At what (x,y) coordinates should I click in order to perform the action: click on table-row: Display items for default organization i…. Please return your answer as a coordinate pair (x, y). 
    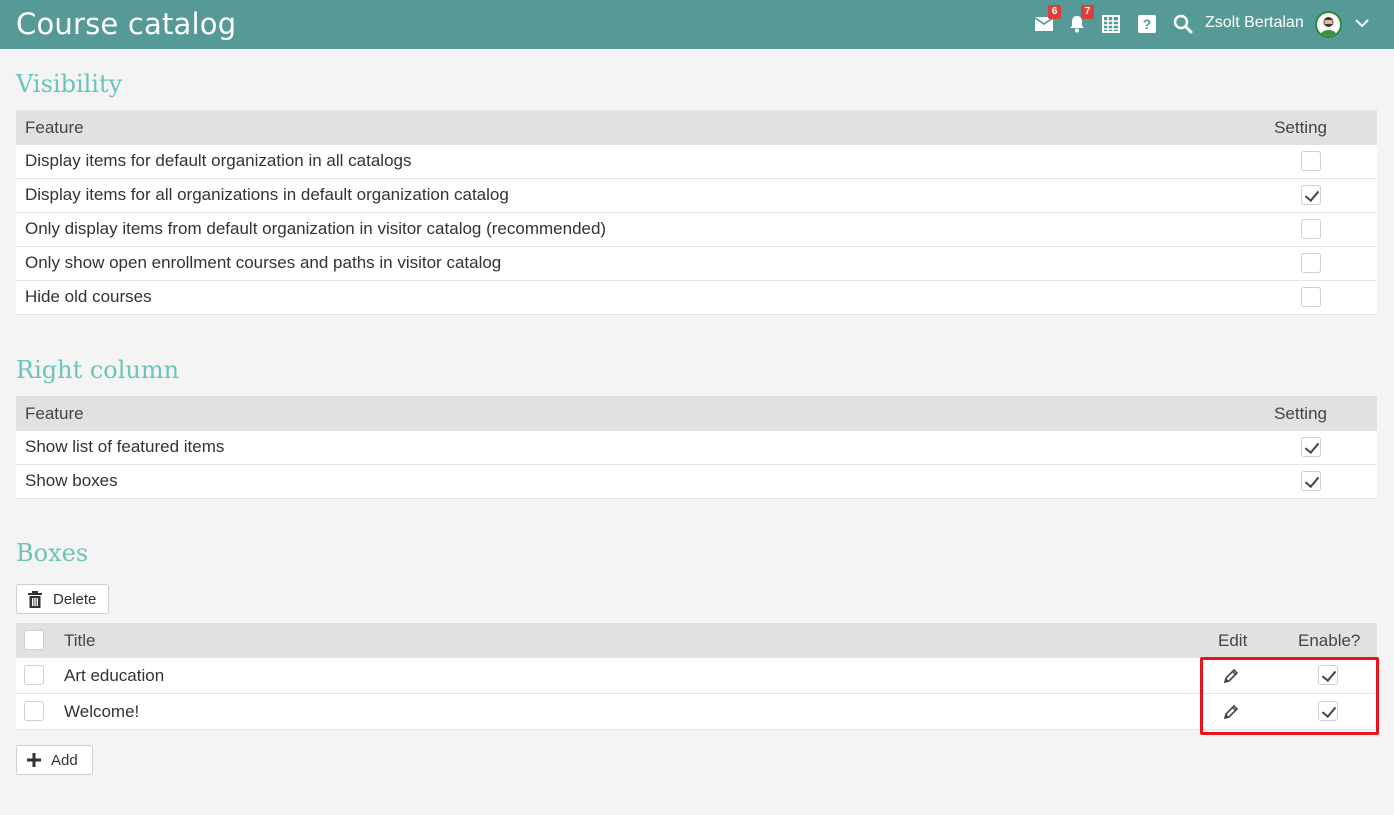
    Looking at the image, I should click on (696, 162).